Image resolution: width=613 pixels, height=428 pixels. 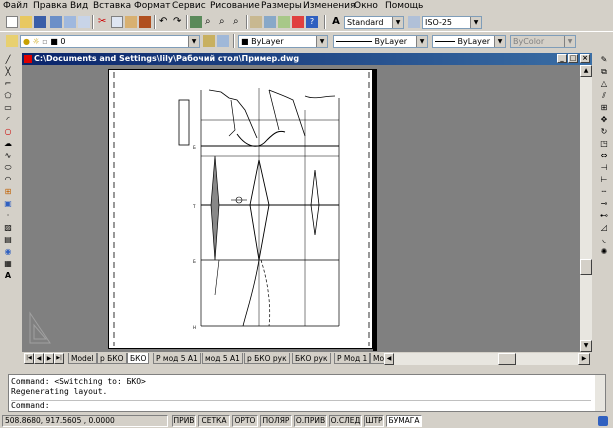 I want to click on zoom-previous-icon: ⌕, so click(x=238, y=22).